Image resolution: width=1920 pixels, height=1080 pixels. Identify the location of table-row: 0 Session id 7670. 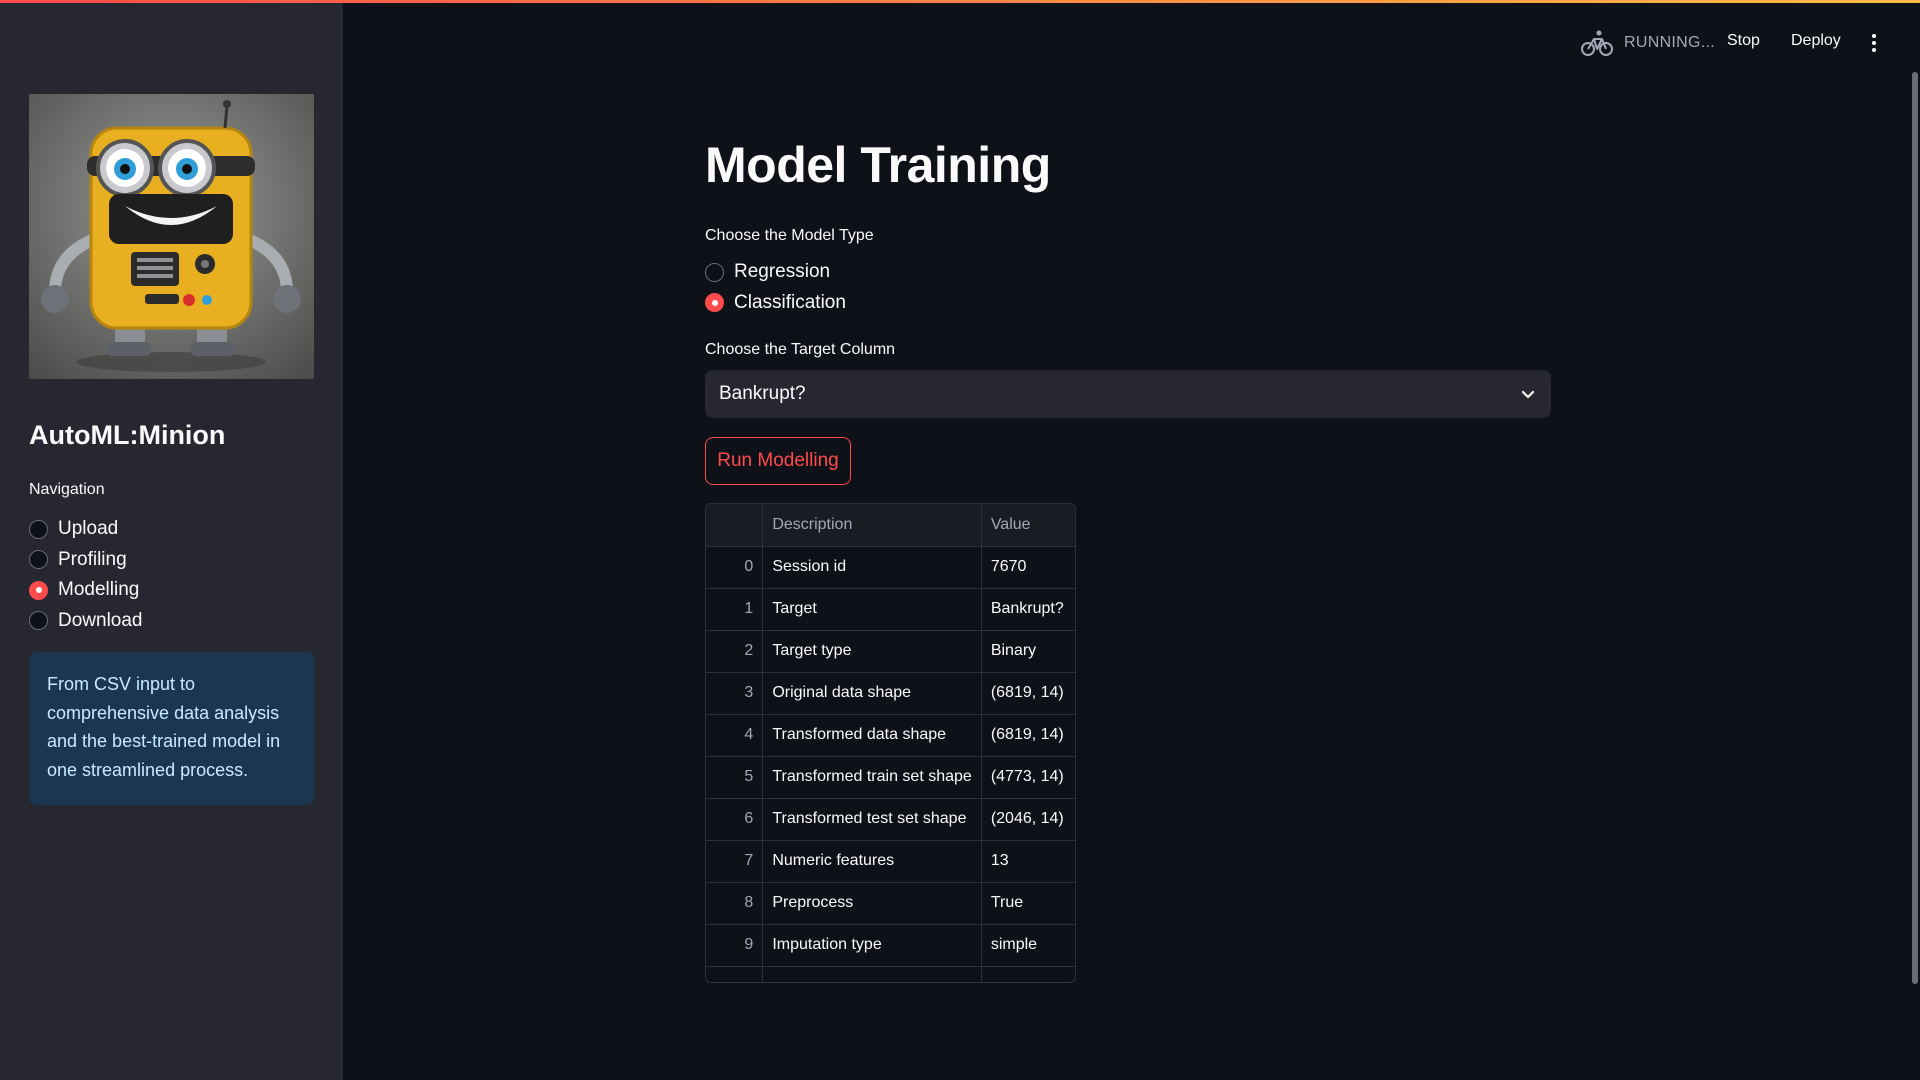
(890, 567).